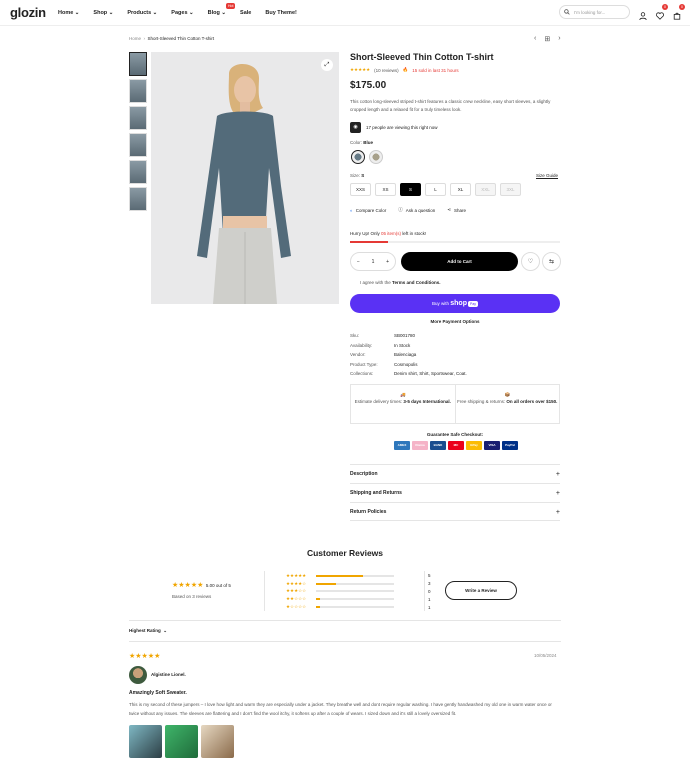  Describe the element at coordinates (158, 693) in the screenshot. I see `review-title: Amazingly Soft Sweater.` at that location.